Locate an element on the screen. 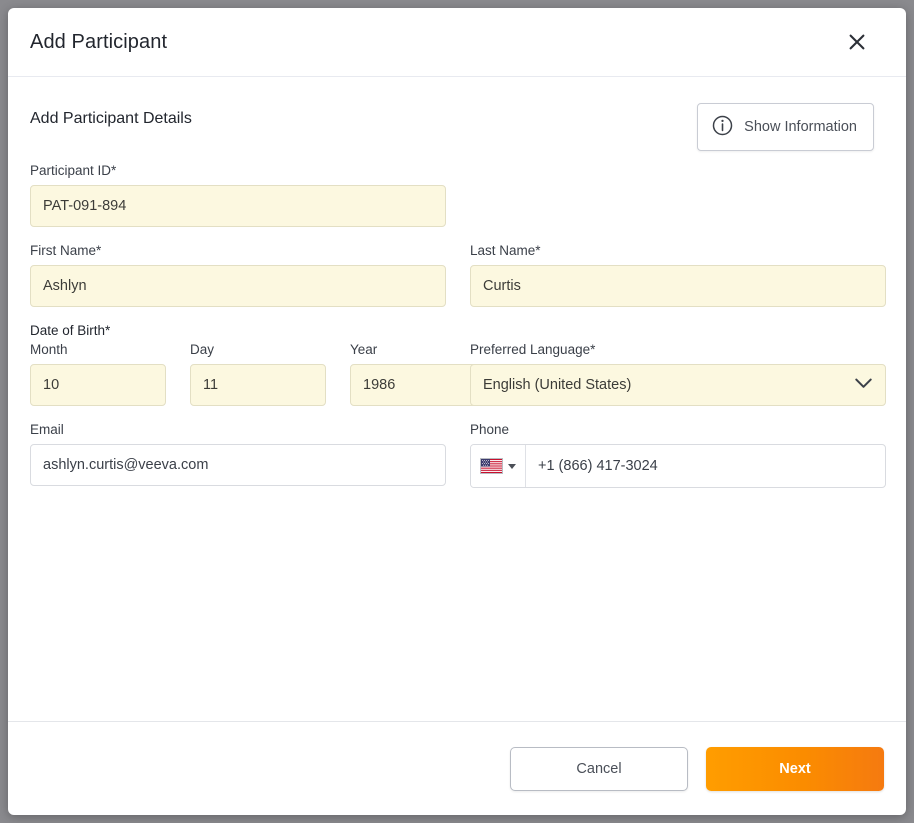  date-of-birth-inputs: Month Day Year is located at coordinates (258, 374).